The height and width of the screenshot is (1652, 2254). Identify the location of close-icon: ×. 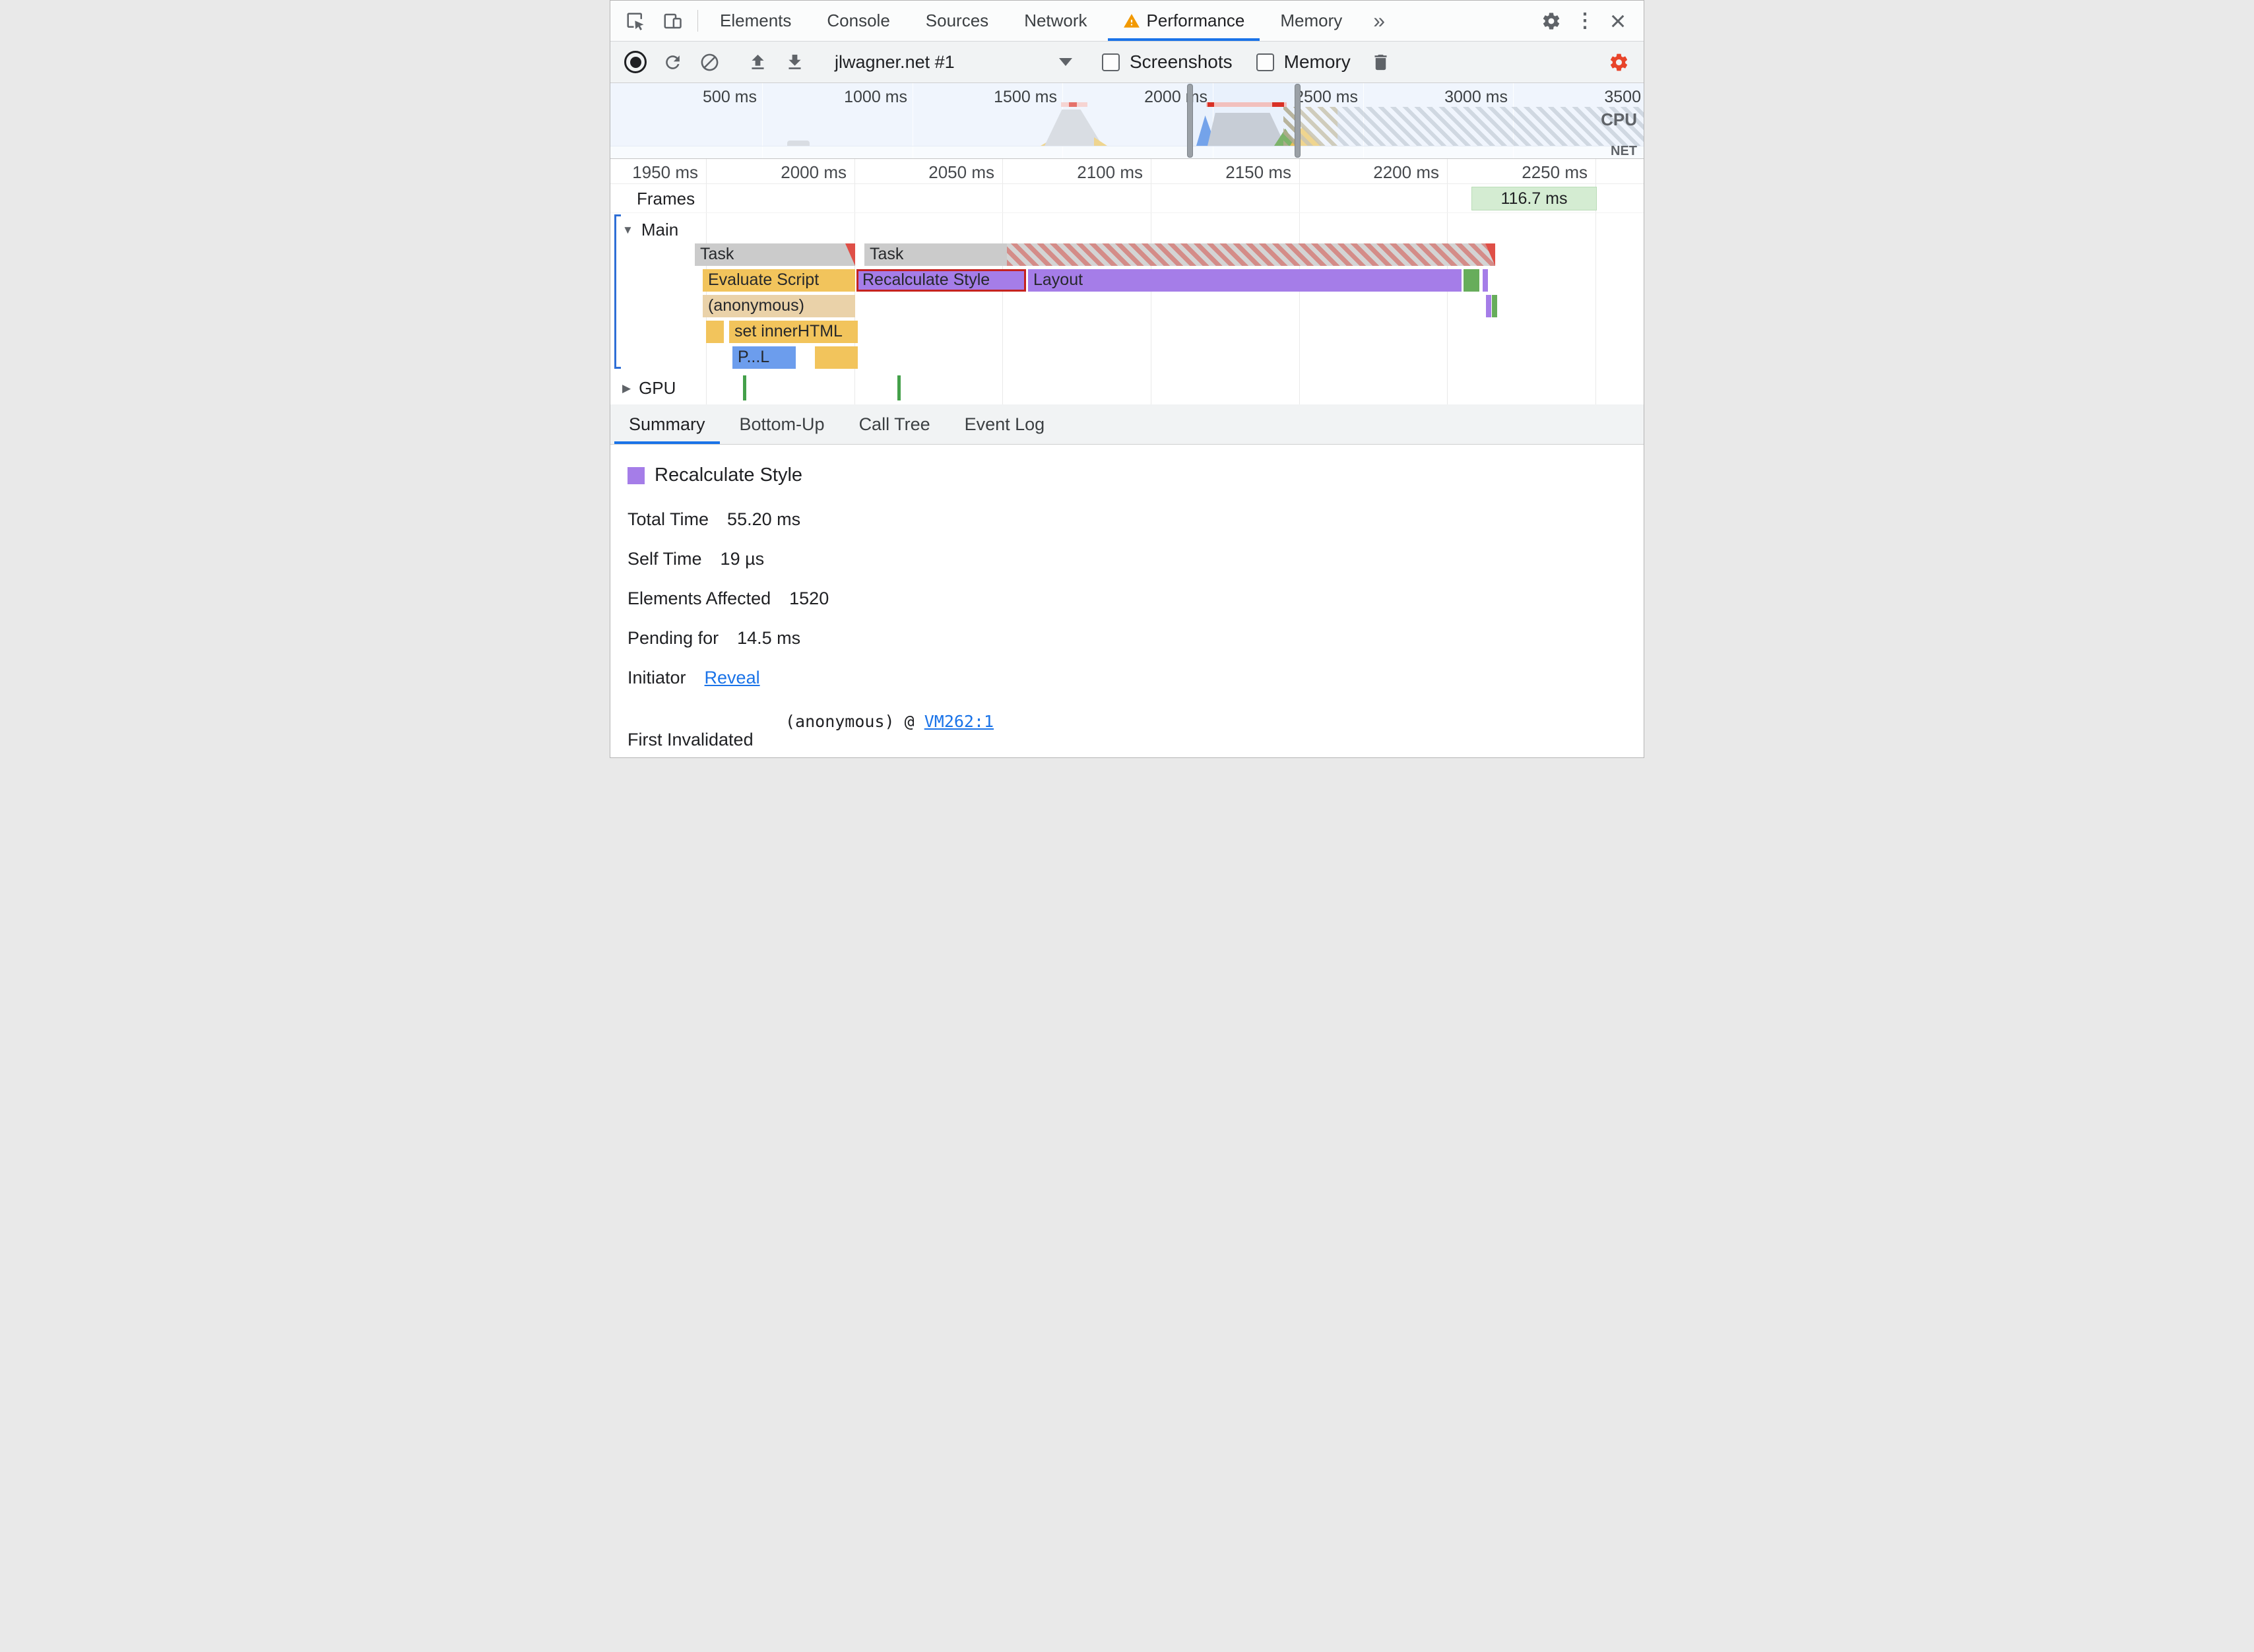
(1617, 20).